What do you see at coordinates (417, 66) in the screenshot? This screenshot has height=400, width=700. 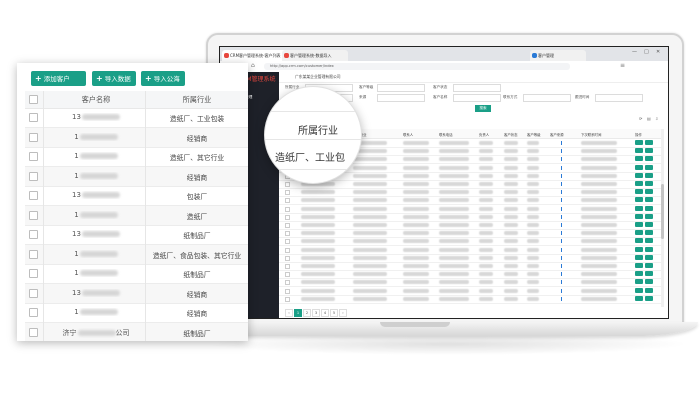 I see `url-field: http://app.crm.com/customer/index` at bounding box center [417, 66].